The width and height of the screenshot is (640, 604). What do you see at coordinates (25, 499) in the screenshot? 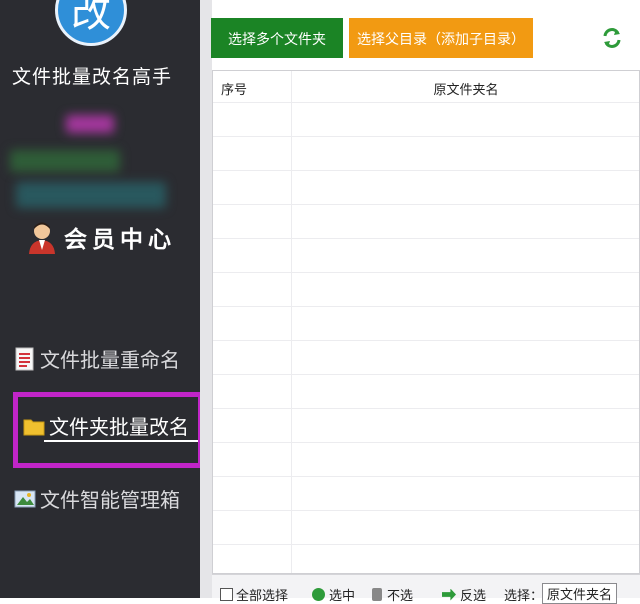
I see `image-manager-icon` at bounding box center [25, 499].